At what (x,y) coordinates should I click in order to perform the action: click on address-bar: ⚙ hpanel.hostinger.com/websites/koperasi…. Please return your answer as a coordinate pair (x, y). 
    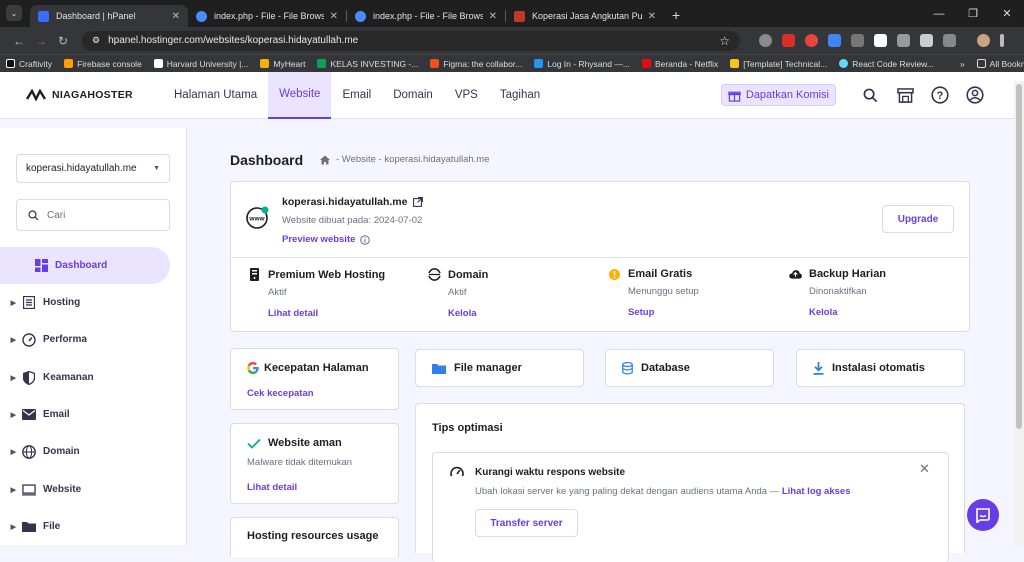
    Looking at the image, I should click on (411, 40).